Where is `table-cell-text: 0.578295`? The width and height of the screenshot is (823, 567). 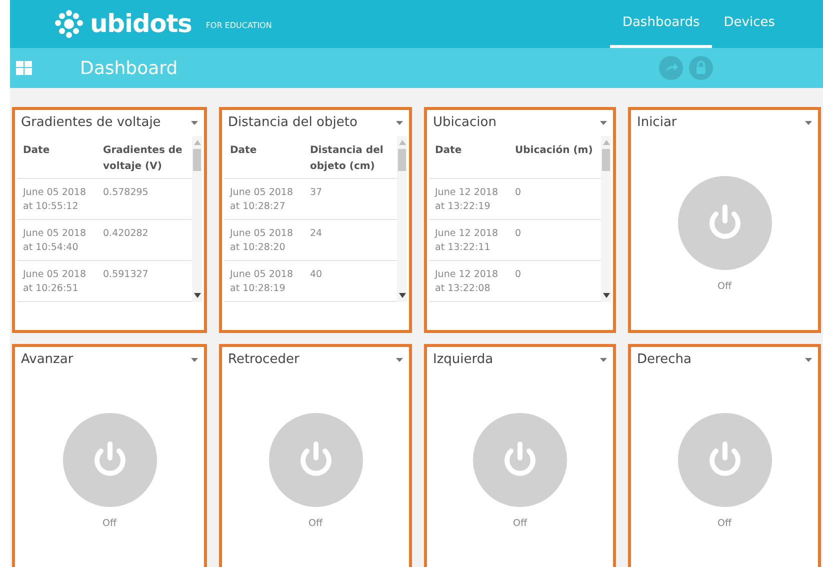 table-cell-text: 0.578295 is located at coordinates (126, 193).